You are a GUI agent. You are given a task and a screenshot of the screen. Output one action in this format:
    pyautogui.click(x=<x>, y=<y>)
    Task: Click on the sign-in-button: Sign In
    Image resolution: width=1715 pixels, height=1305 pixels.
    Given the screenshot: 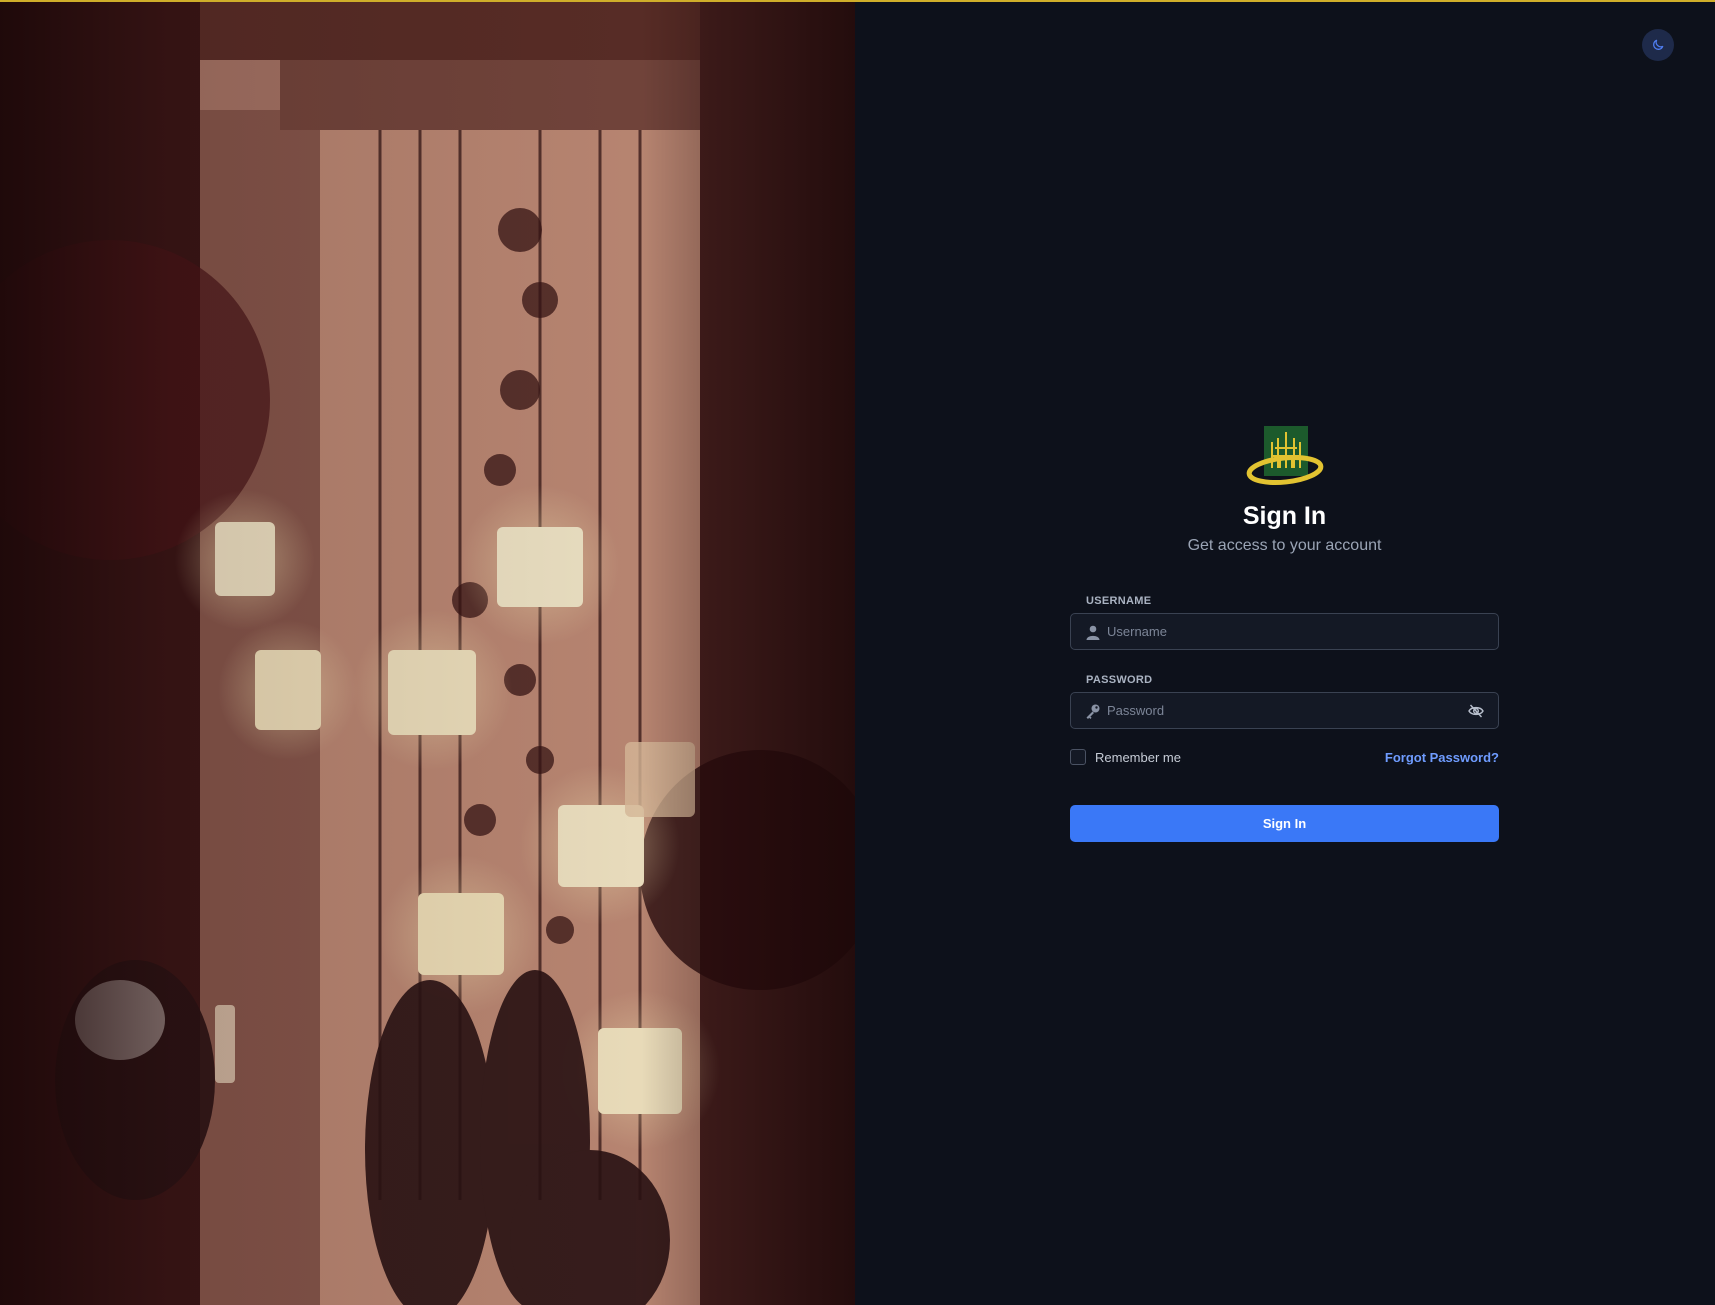 What is the action you would take?
    pyautogui.click(x=1284, y=823)
    